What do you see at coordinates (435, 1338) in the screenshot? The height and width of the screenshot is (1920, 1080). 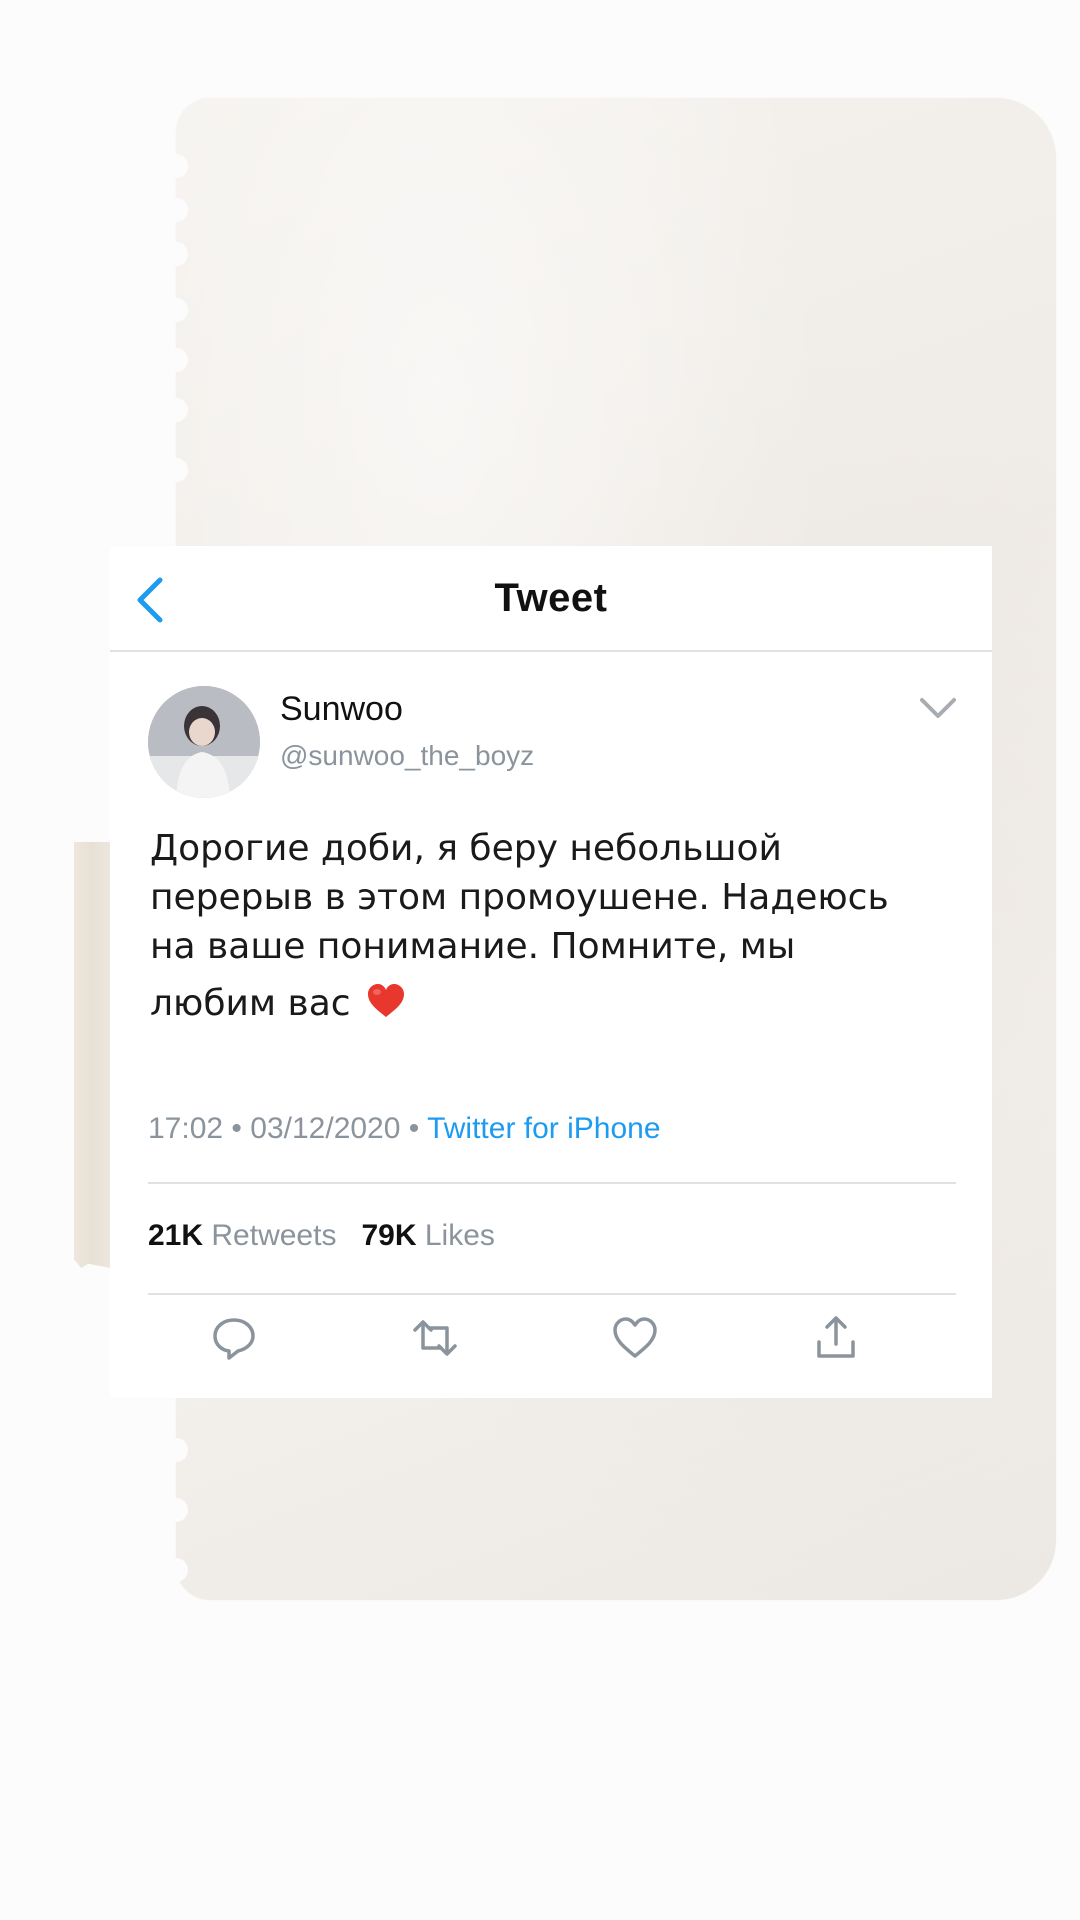 I see `retweet-icon` at bounding box center [435, 1338].